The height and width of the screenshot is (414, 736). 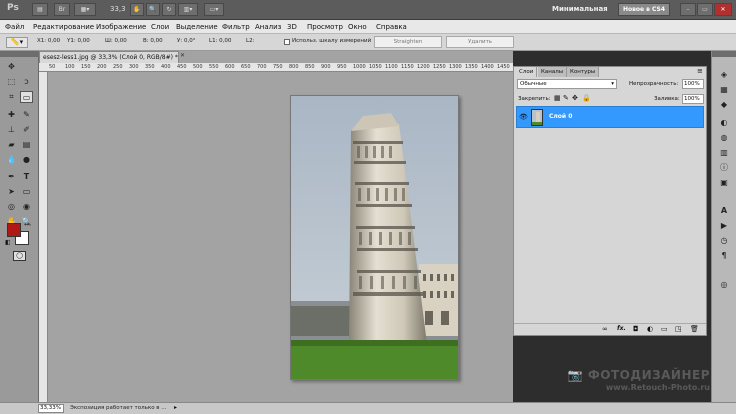 What do you see at coordinates (580, 9) in the screenshot?
I see `workspace-label: Минимальная` at bounding box center [580, 9].